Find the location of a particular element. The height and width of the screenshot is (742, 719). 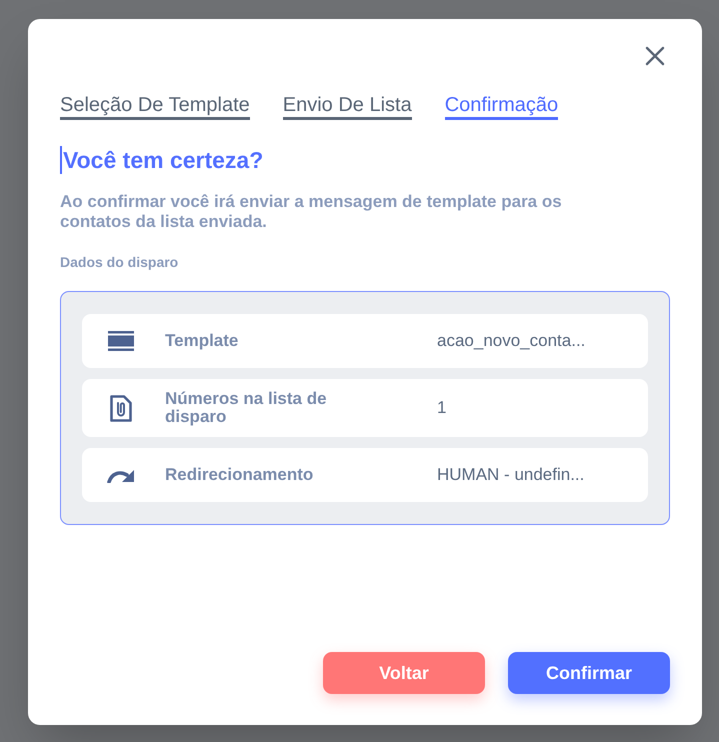

detail-value: 1 is located at coordinates (441, 408).